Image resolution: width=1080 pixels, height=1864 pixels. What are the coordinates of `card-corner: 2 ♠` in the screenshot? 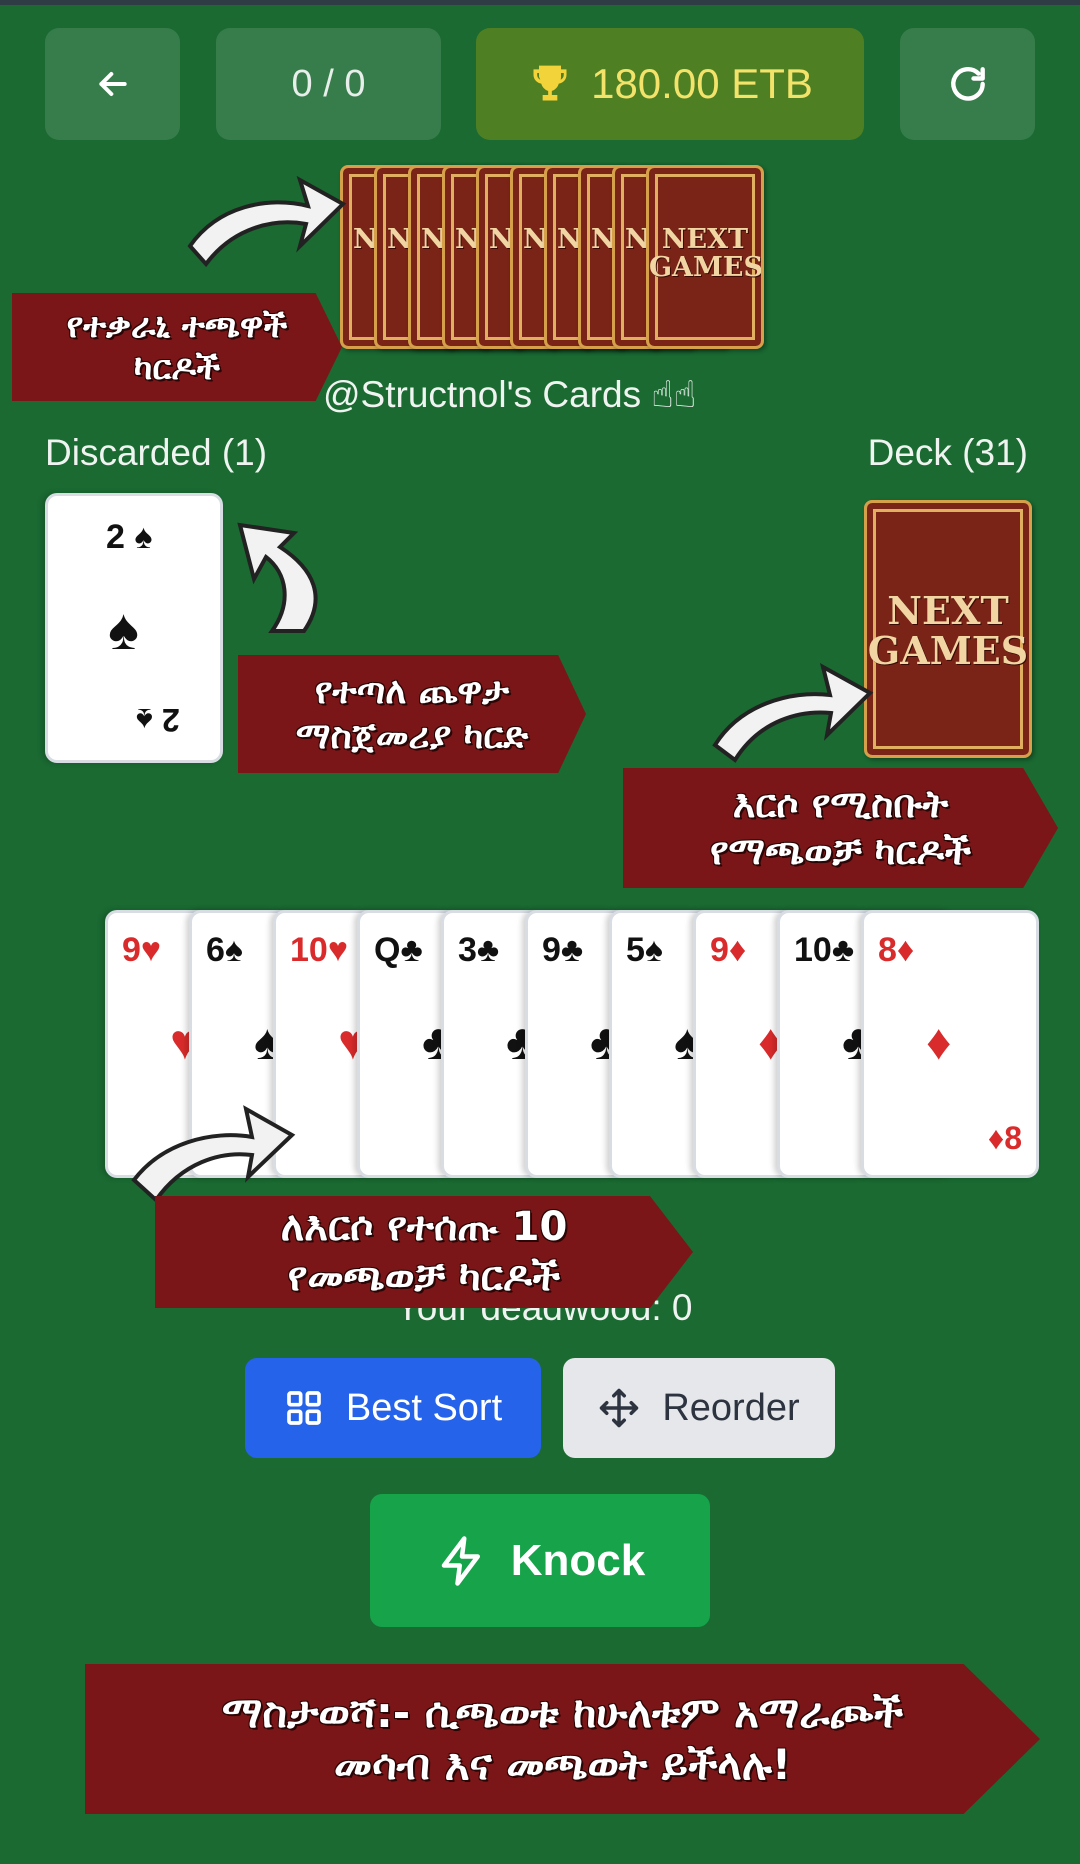 It's located at (129, 537).